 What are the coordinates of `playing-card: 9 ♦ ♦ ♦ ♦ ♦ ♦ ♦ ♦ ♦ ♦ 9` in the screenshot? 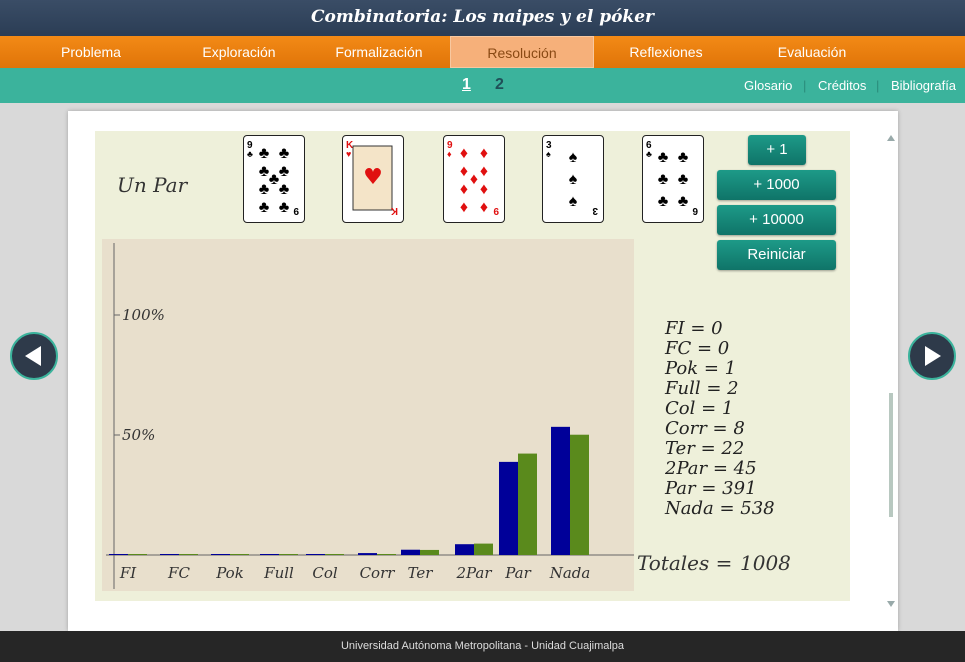 It's located at (474, 179).